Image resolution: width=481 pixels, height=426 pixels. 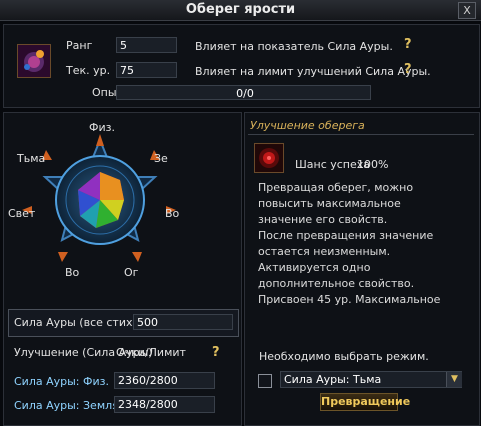 What do you see at coordinates (313, 71) in the screenshot?
I see `level-description: Влияет на лимит улучшений Сила Ауры.` at bounding box center [313, 71].